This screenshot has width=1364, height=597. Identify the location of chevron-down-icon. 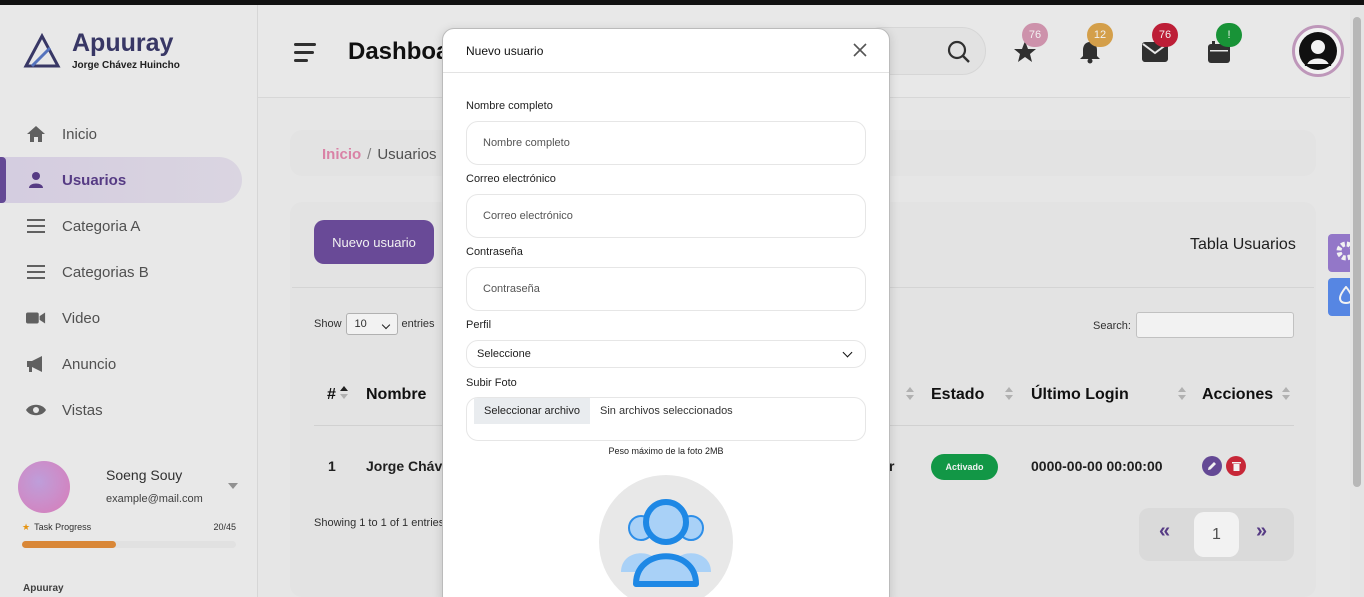
(847, 352).